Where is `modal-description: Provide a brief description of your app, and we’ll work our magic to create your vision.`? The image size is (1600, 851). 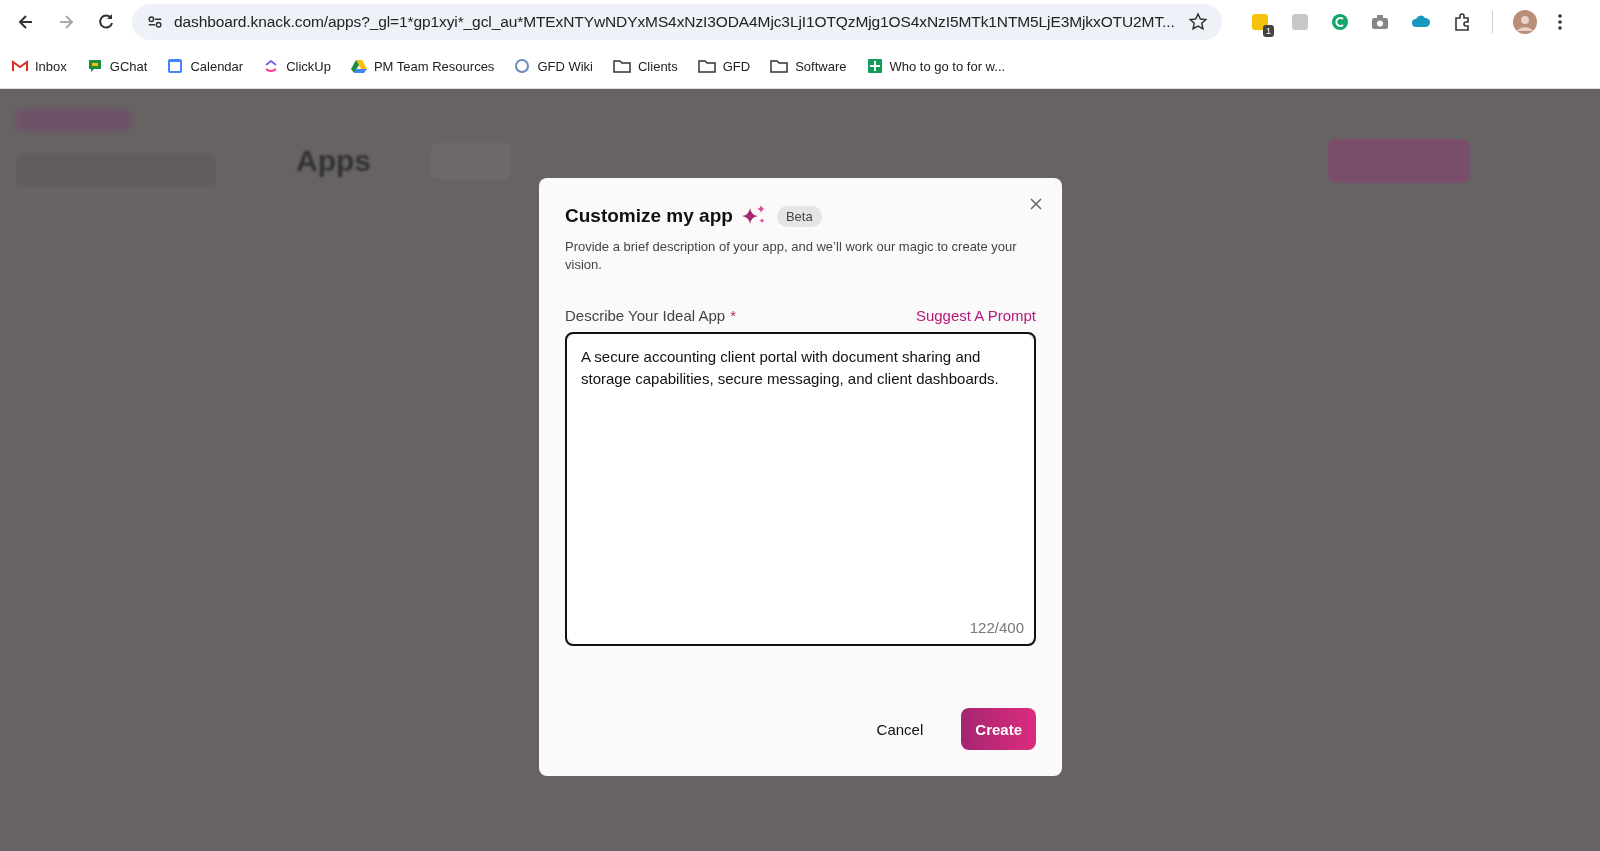 modal-description: Provide a brief description of your app, and we’ll work our magic to create your vision. is located at coordinates (791, 256).